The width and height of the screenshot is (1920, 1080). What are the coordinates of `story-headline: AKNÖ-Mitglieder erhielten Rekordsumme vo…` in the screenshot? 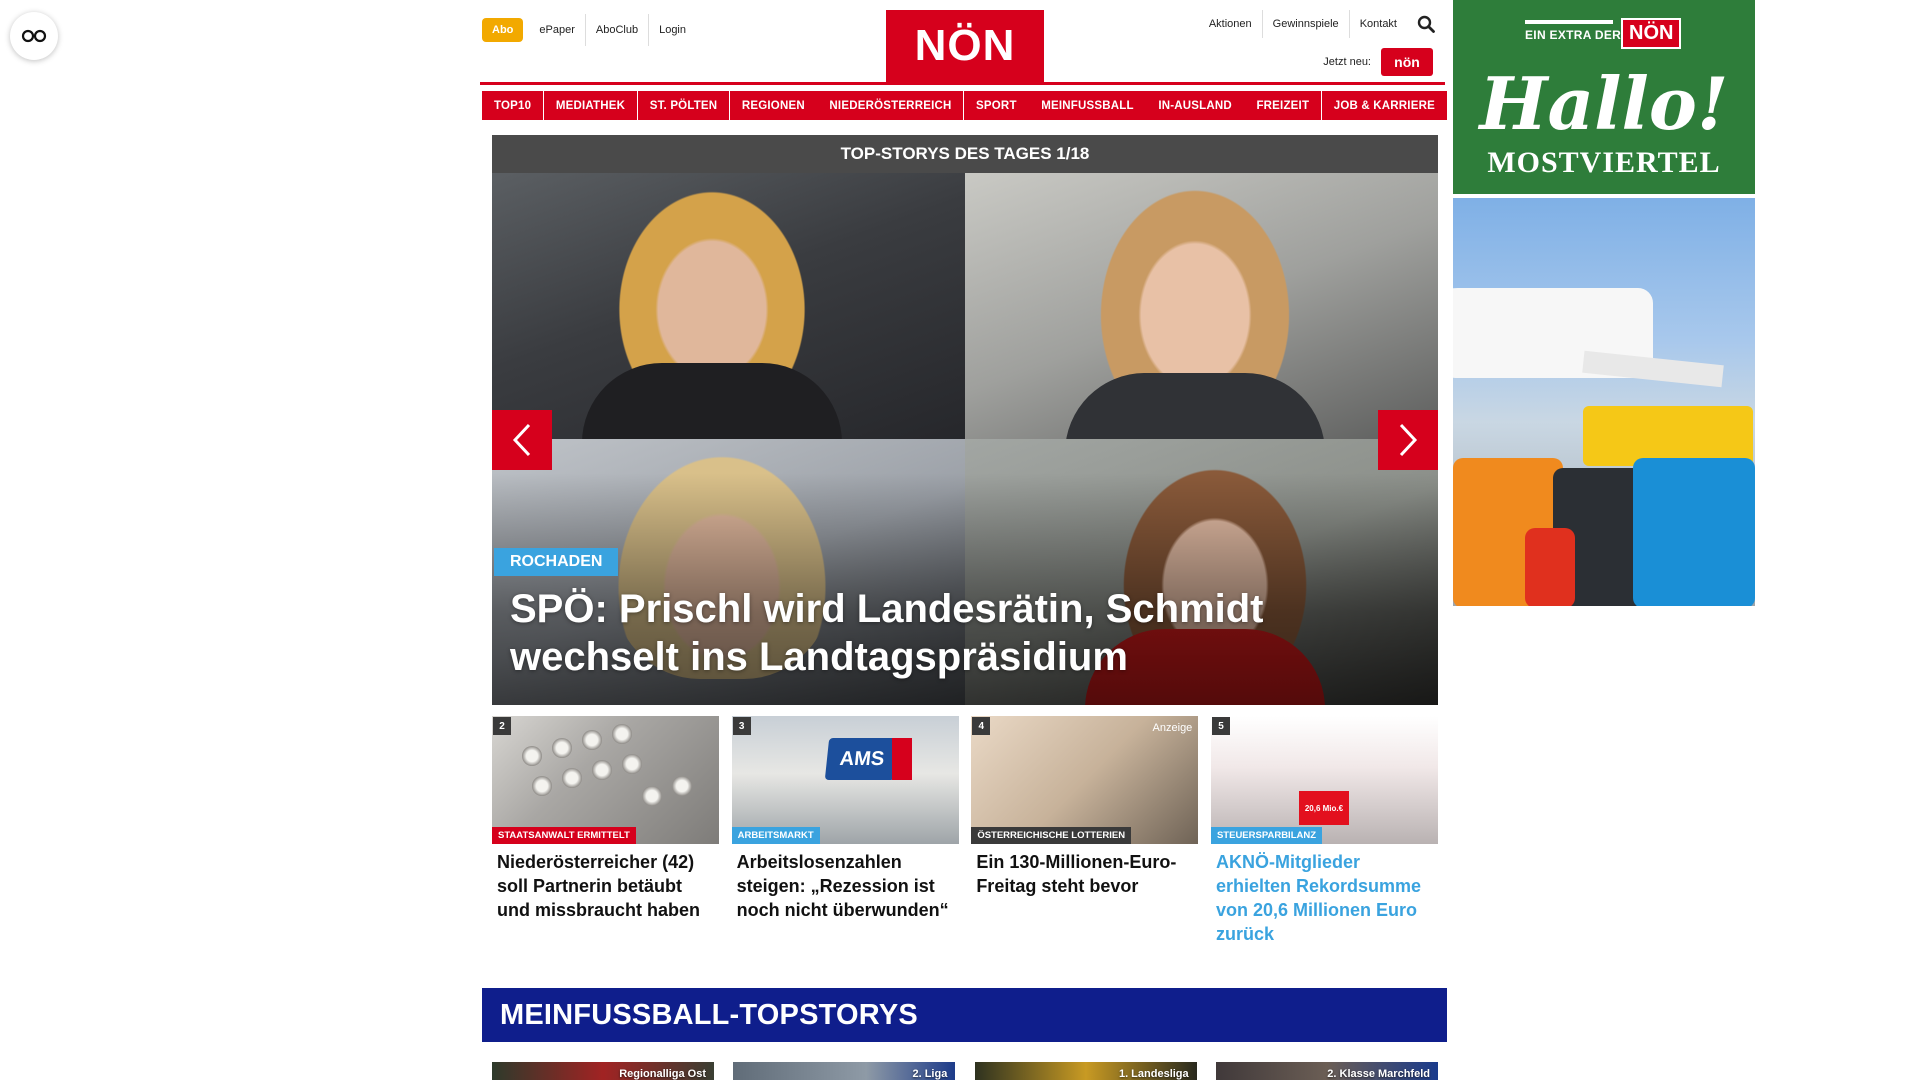 It's located at (1324, 895).